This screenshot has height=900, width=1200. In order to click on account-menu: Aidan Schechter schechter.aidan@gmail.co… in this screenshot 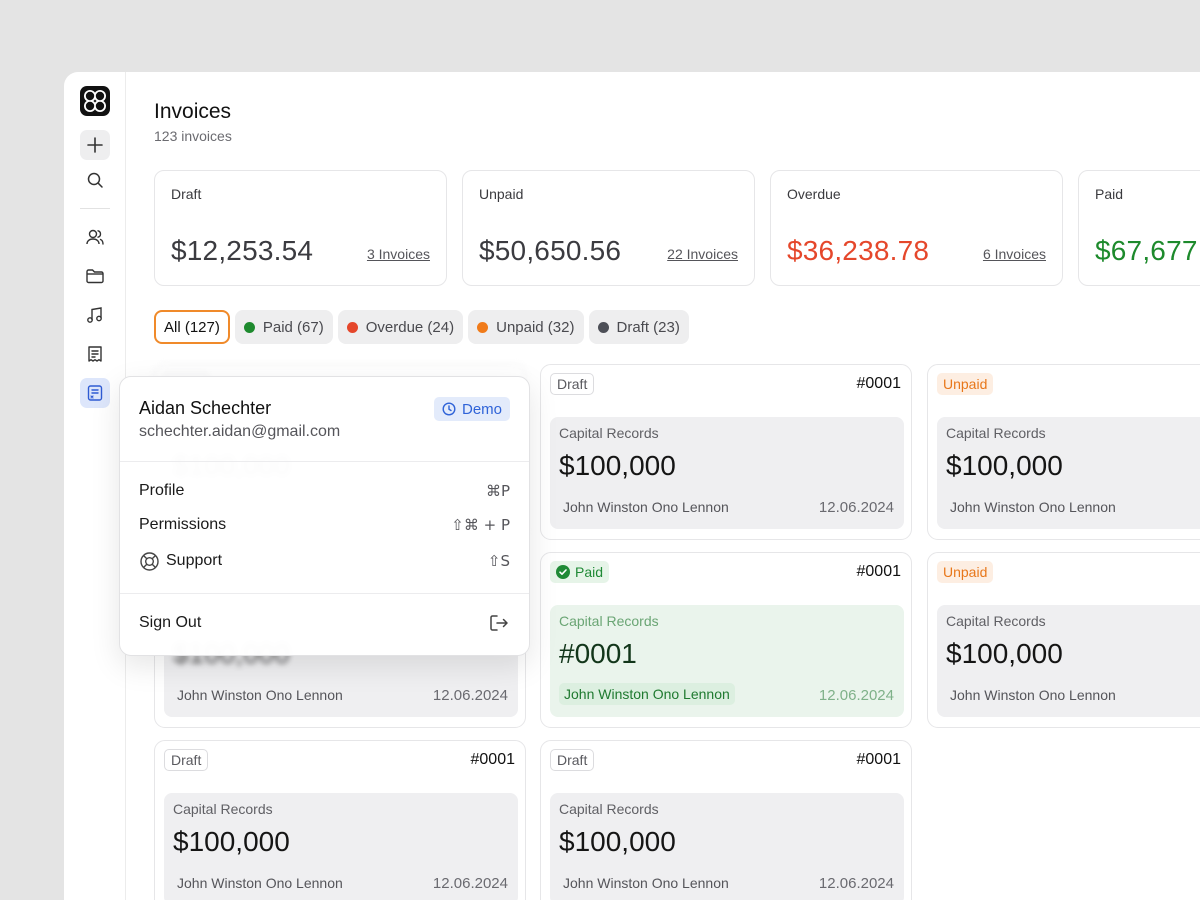, I will do `click(324, 516)`.